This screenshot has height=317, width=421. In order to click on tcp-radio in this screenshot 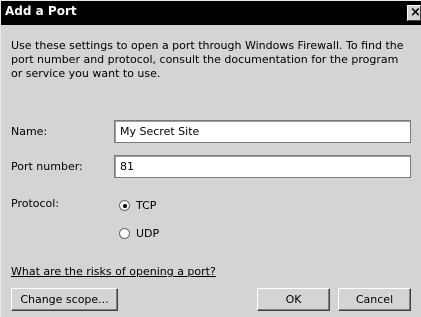, I will do `click(124, 205)`.